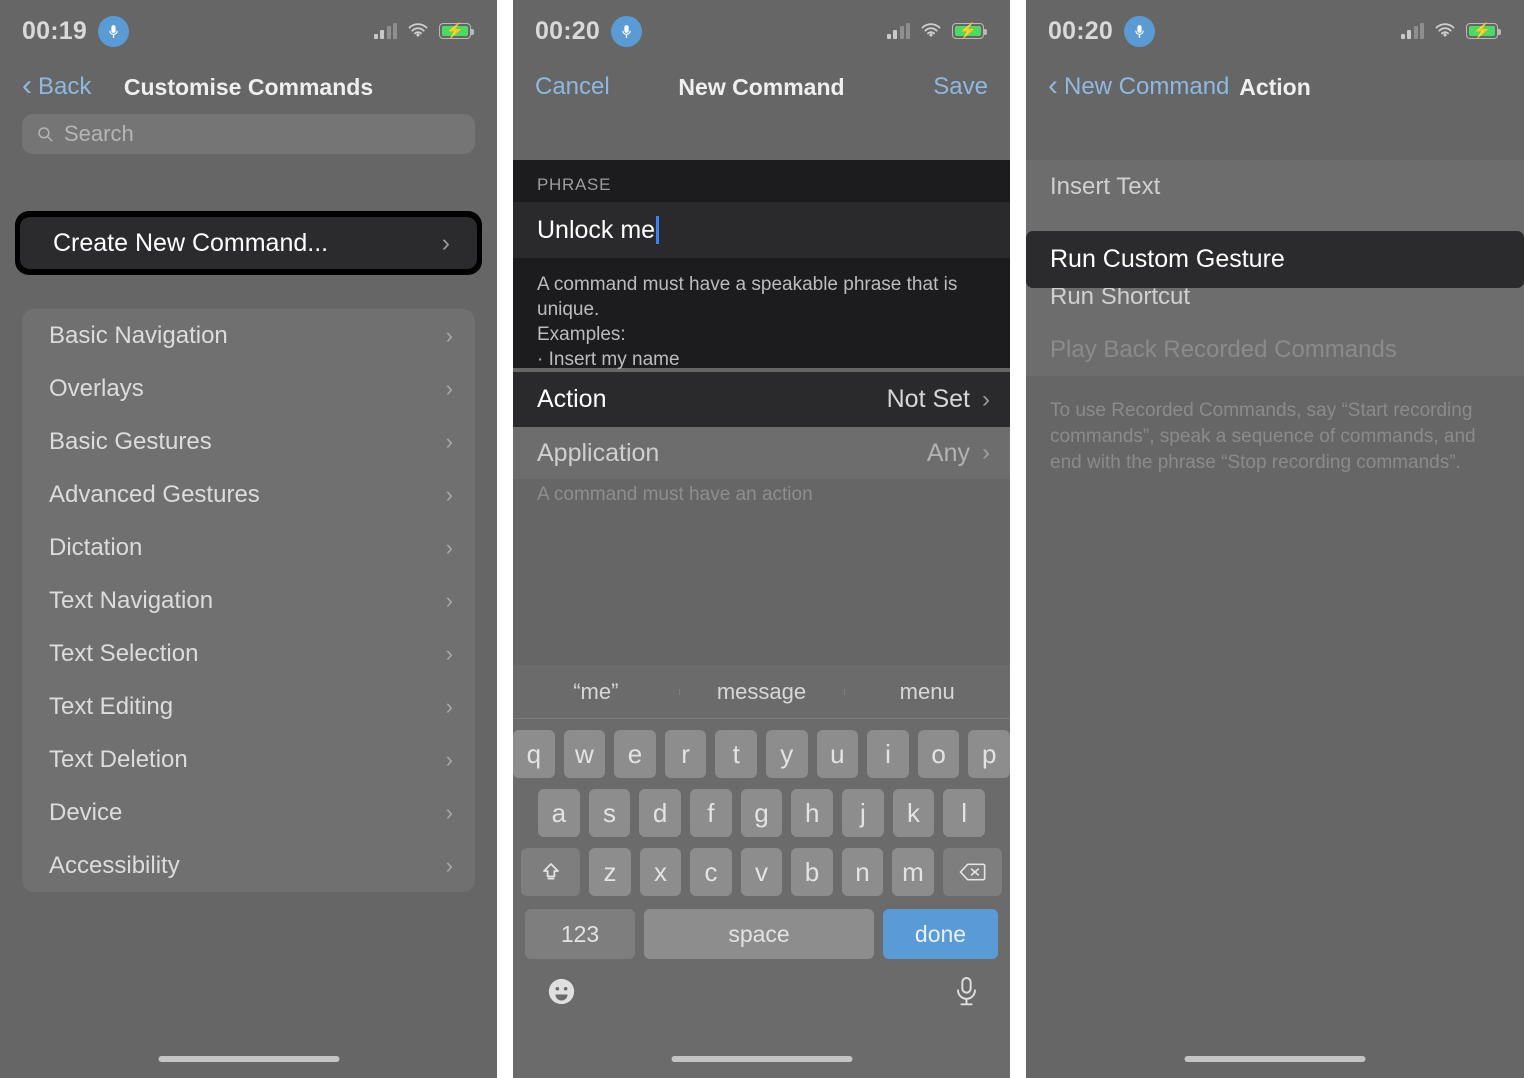 Image resolution: width=1524 pixels, height=1078 pixels. Describe the element at coordinates (812, 813) in the screenshot. I see `key-h: h` at that location.